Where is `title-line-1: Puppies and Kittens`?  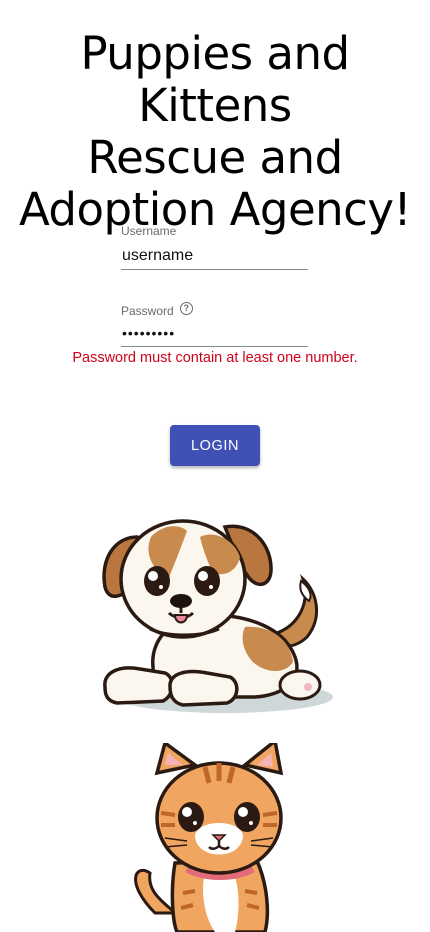 title-line-1: Puppies and Kittens is located at coordinates (215, 79).